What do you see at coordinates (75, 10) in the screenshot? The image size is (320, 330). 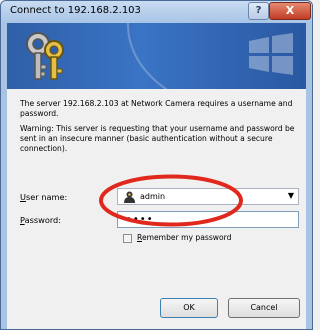 I see `dialog-title: Connect to 192.168.2.103` at bounding box center [75, 10].